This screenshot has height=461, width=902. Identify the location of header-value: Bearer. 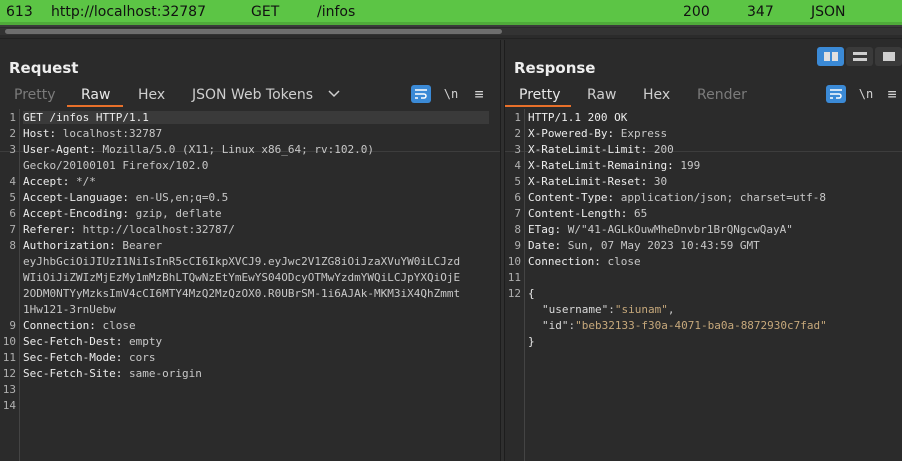
(139, 245).